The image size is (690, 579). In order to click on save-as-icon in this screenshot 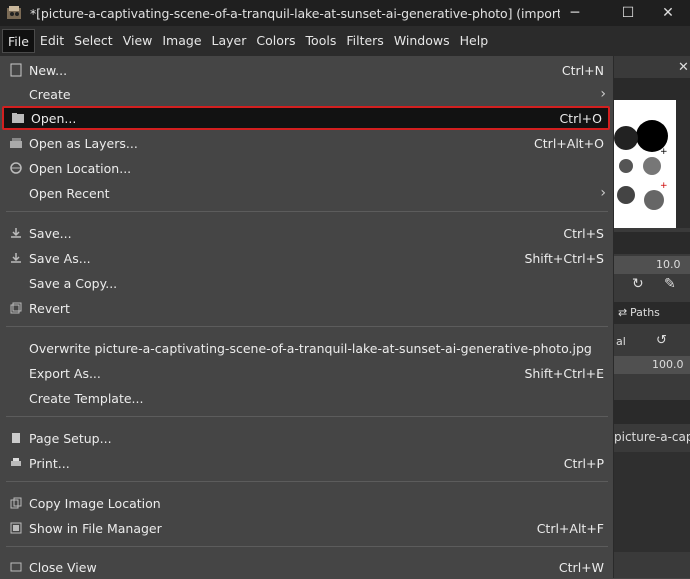, I will do `click(16, 258)`.